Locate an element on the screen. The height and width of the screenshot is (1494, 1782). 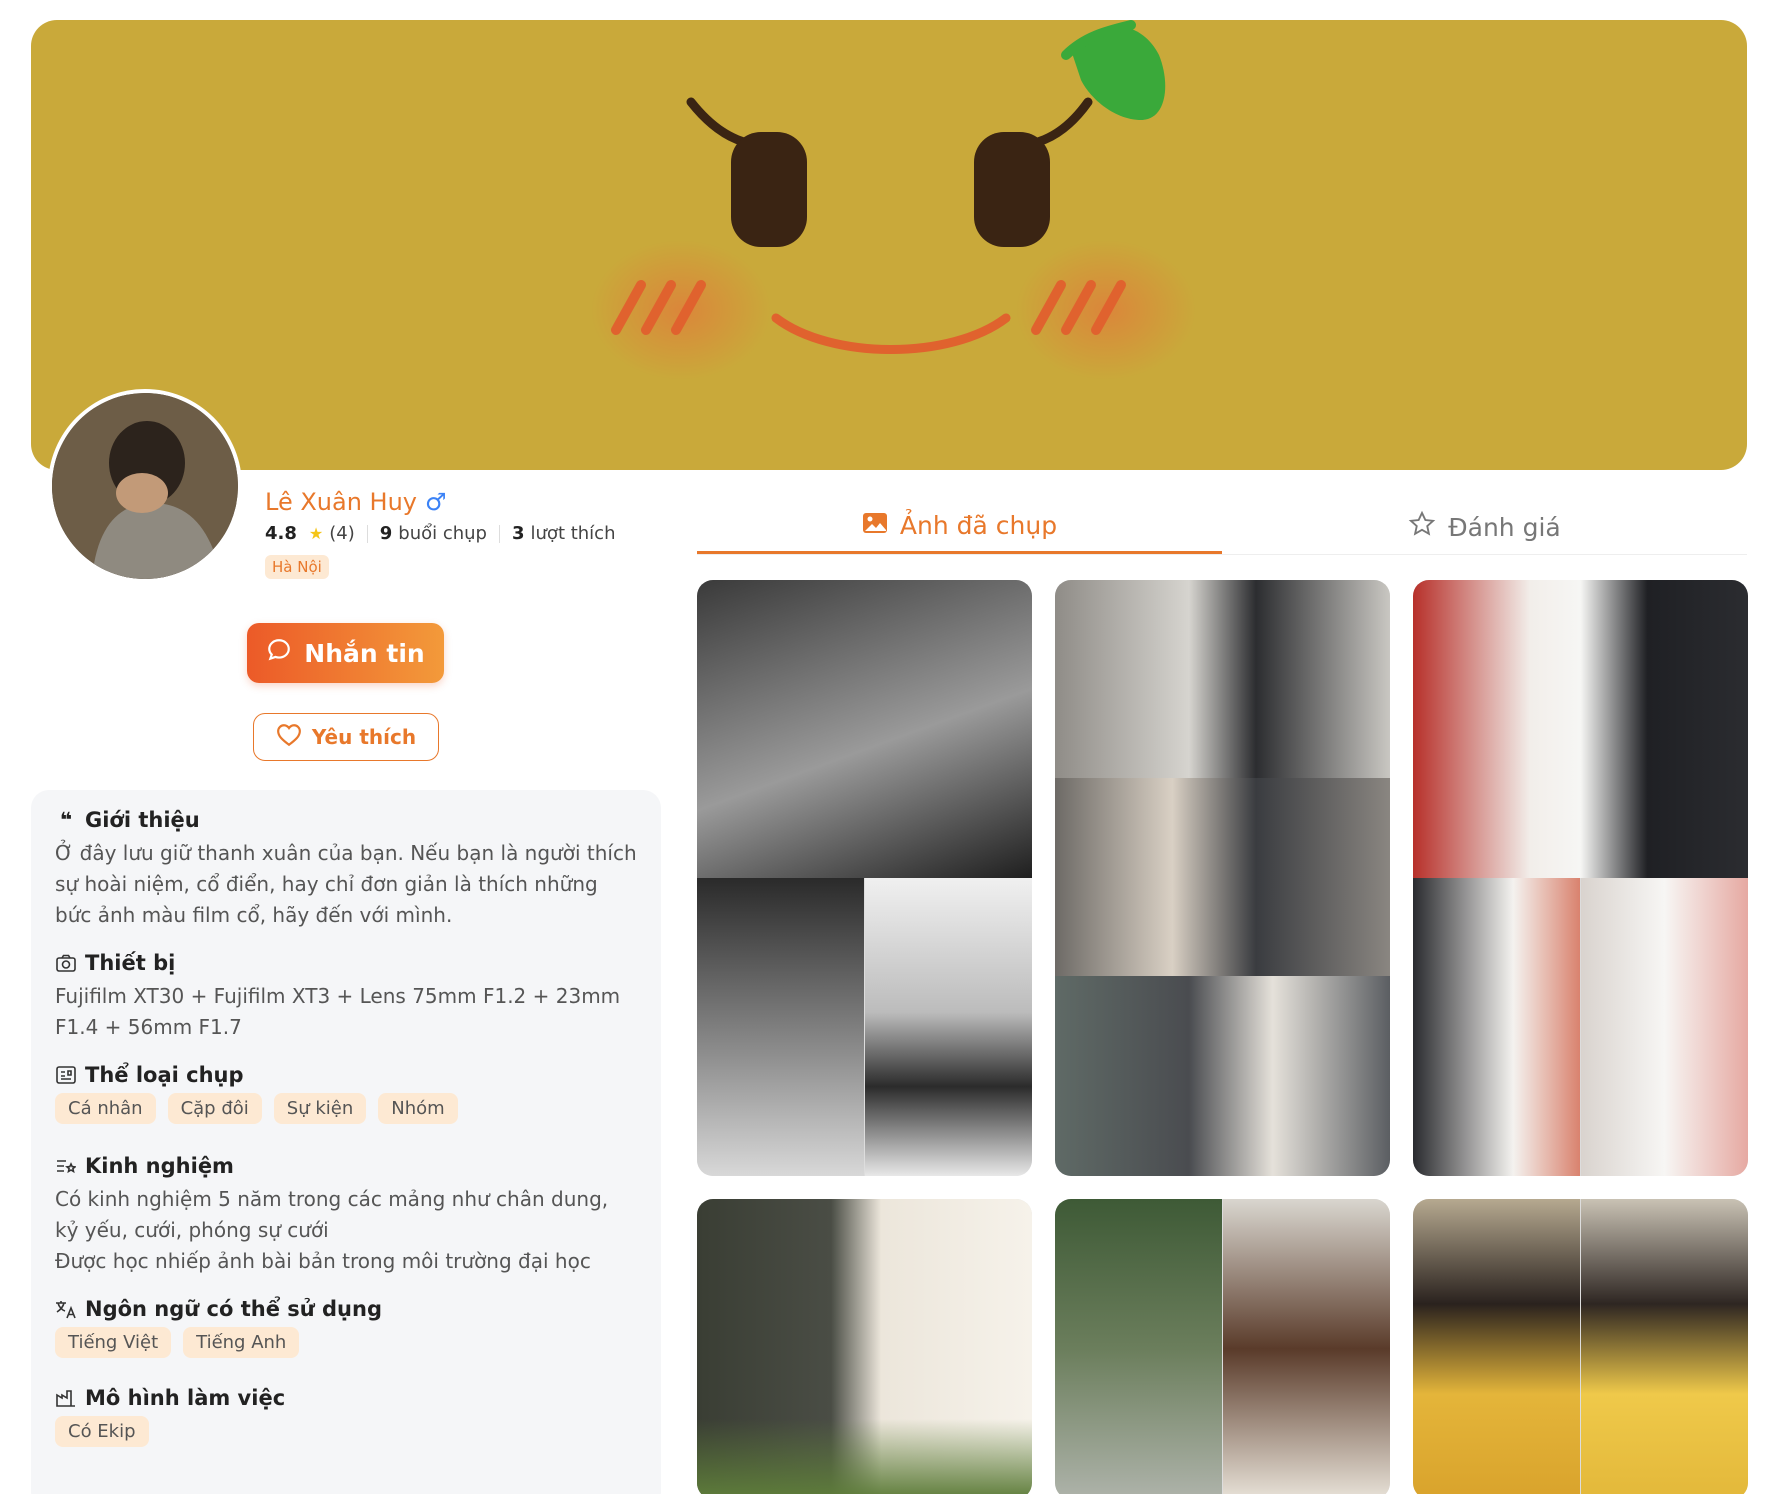
tab-photos-label: Ảnh đã chụp is located at coordinates (978, 525).